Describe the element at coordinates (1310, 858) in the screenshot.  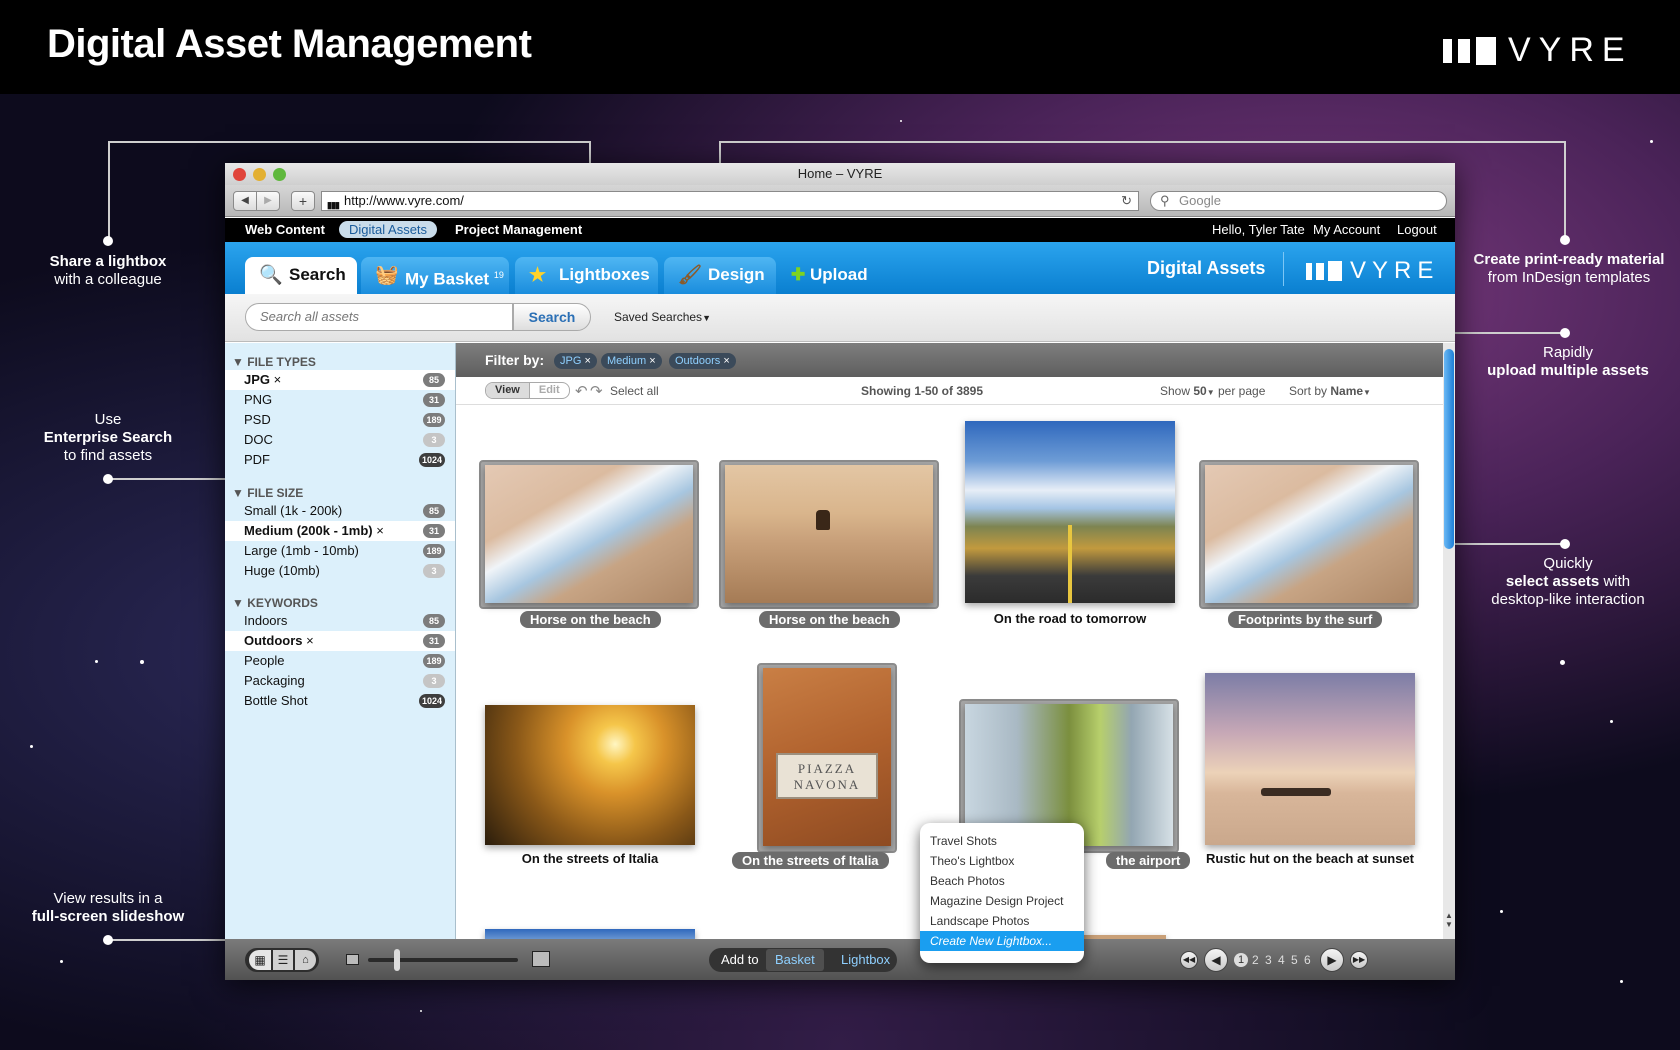
I see `asset-caption: Rustic hut on the beach at sunset` at that location.